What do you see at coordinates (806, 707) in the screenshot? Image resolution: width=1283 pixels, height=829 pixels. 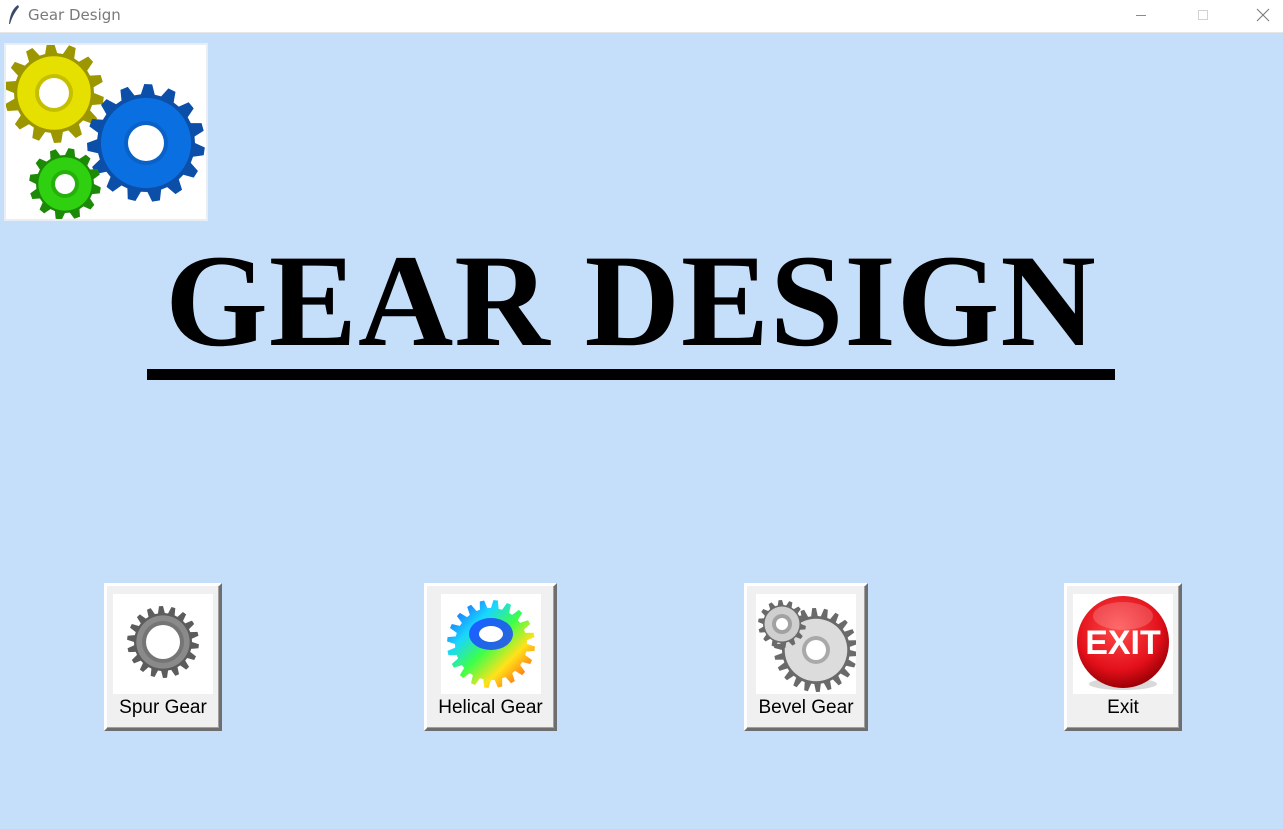 I see `bevel-gear-label: Bevel Gear` at bounding box center [806, 707].